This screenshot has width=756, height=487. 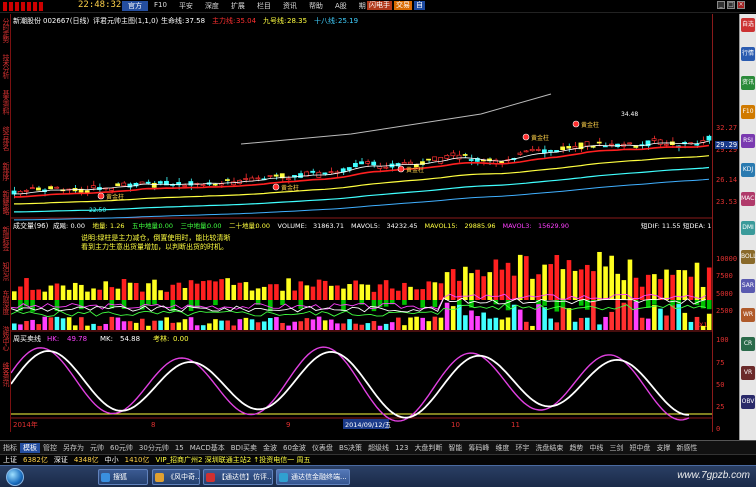 I want to click on left-tab: 基本资料, so click(x=5, y=102).